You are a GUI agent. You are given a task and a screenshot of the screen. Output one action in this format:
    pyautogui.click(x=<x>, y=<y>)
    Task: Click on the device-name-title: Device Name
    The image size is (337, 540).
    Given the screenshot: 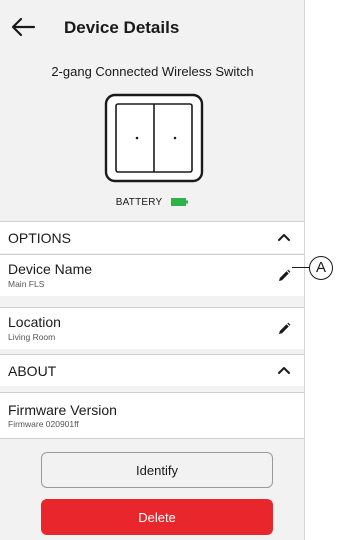 What is the action you would take?
    pyautogui.click(x=50, y=269)
    